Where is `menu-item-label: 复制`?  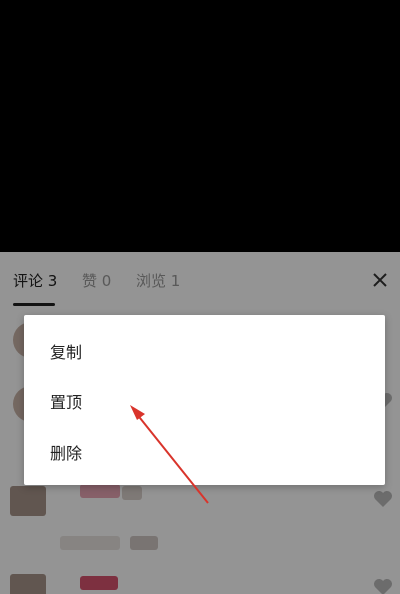 menu-item-label: 复制 is located at coordinates (66, 352).